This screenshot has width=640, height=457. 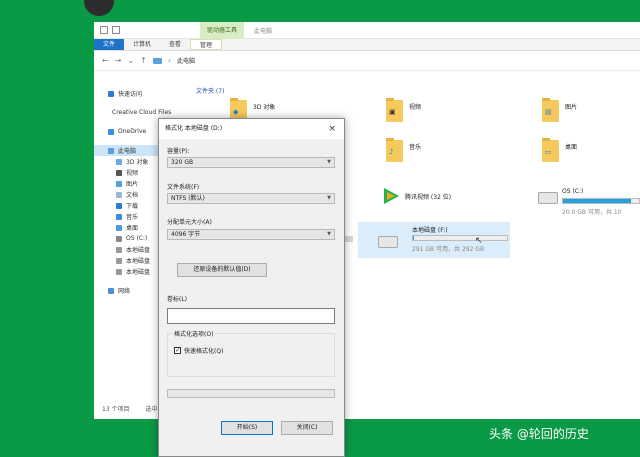 I want to click on breadcrumb: 此电脑, so click(x=186, y=60).